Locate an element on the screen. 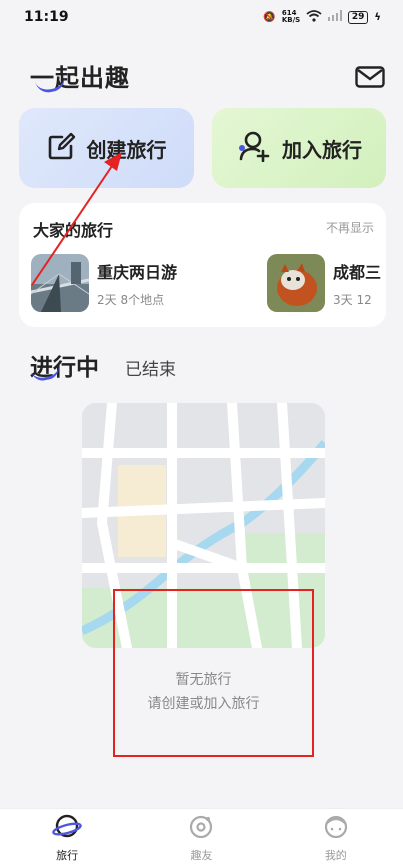 The width and height of the screenshot is (403, 867). join-trip-button: 加入旅行 is located at coordinates (299, 148).